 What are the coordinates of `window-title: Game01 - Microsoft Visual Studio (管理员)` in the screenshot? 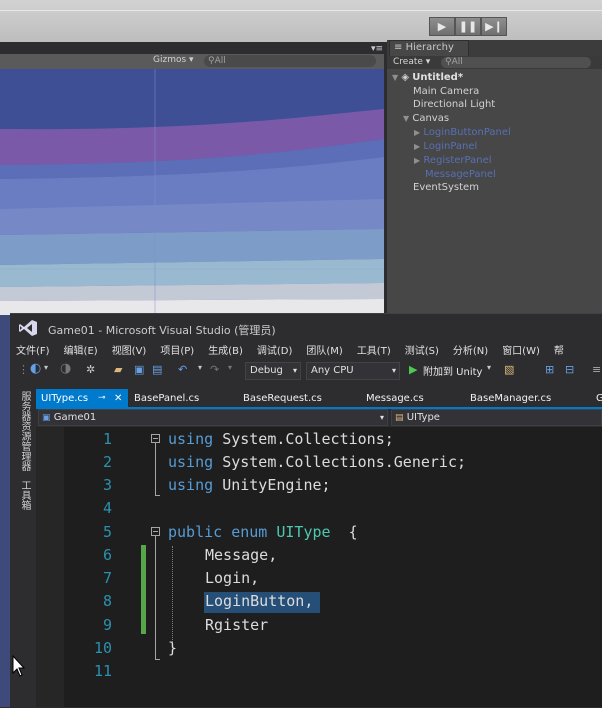 It's located at (162, 330).